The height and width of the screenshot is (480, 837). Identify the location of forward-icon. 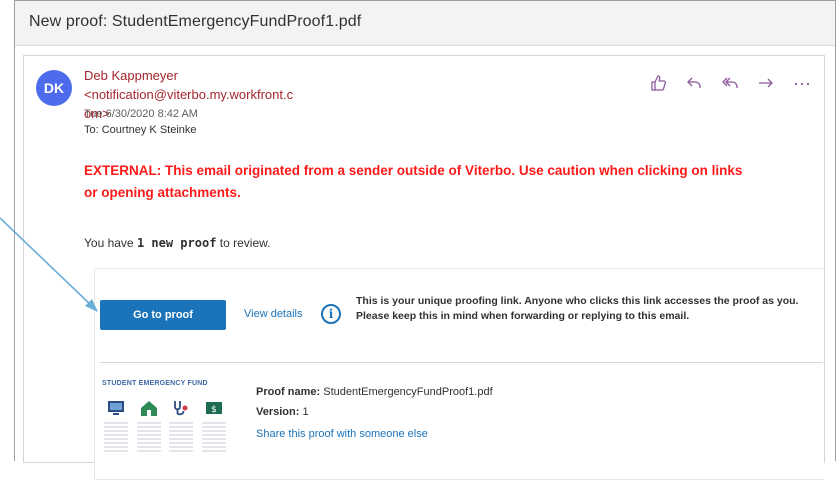
(766, 84).